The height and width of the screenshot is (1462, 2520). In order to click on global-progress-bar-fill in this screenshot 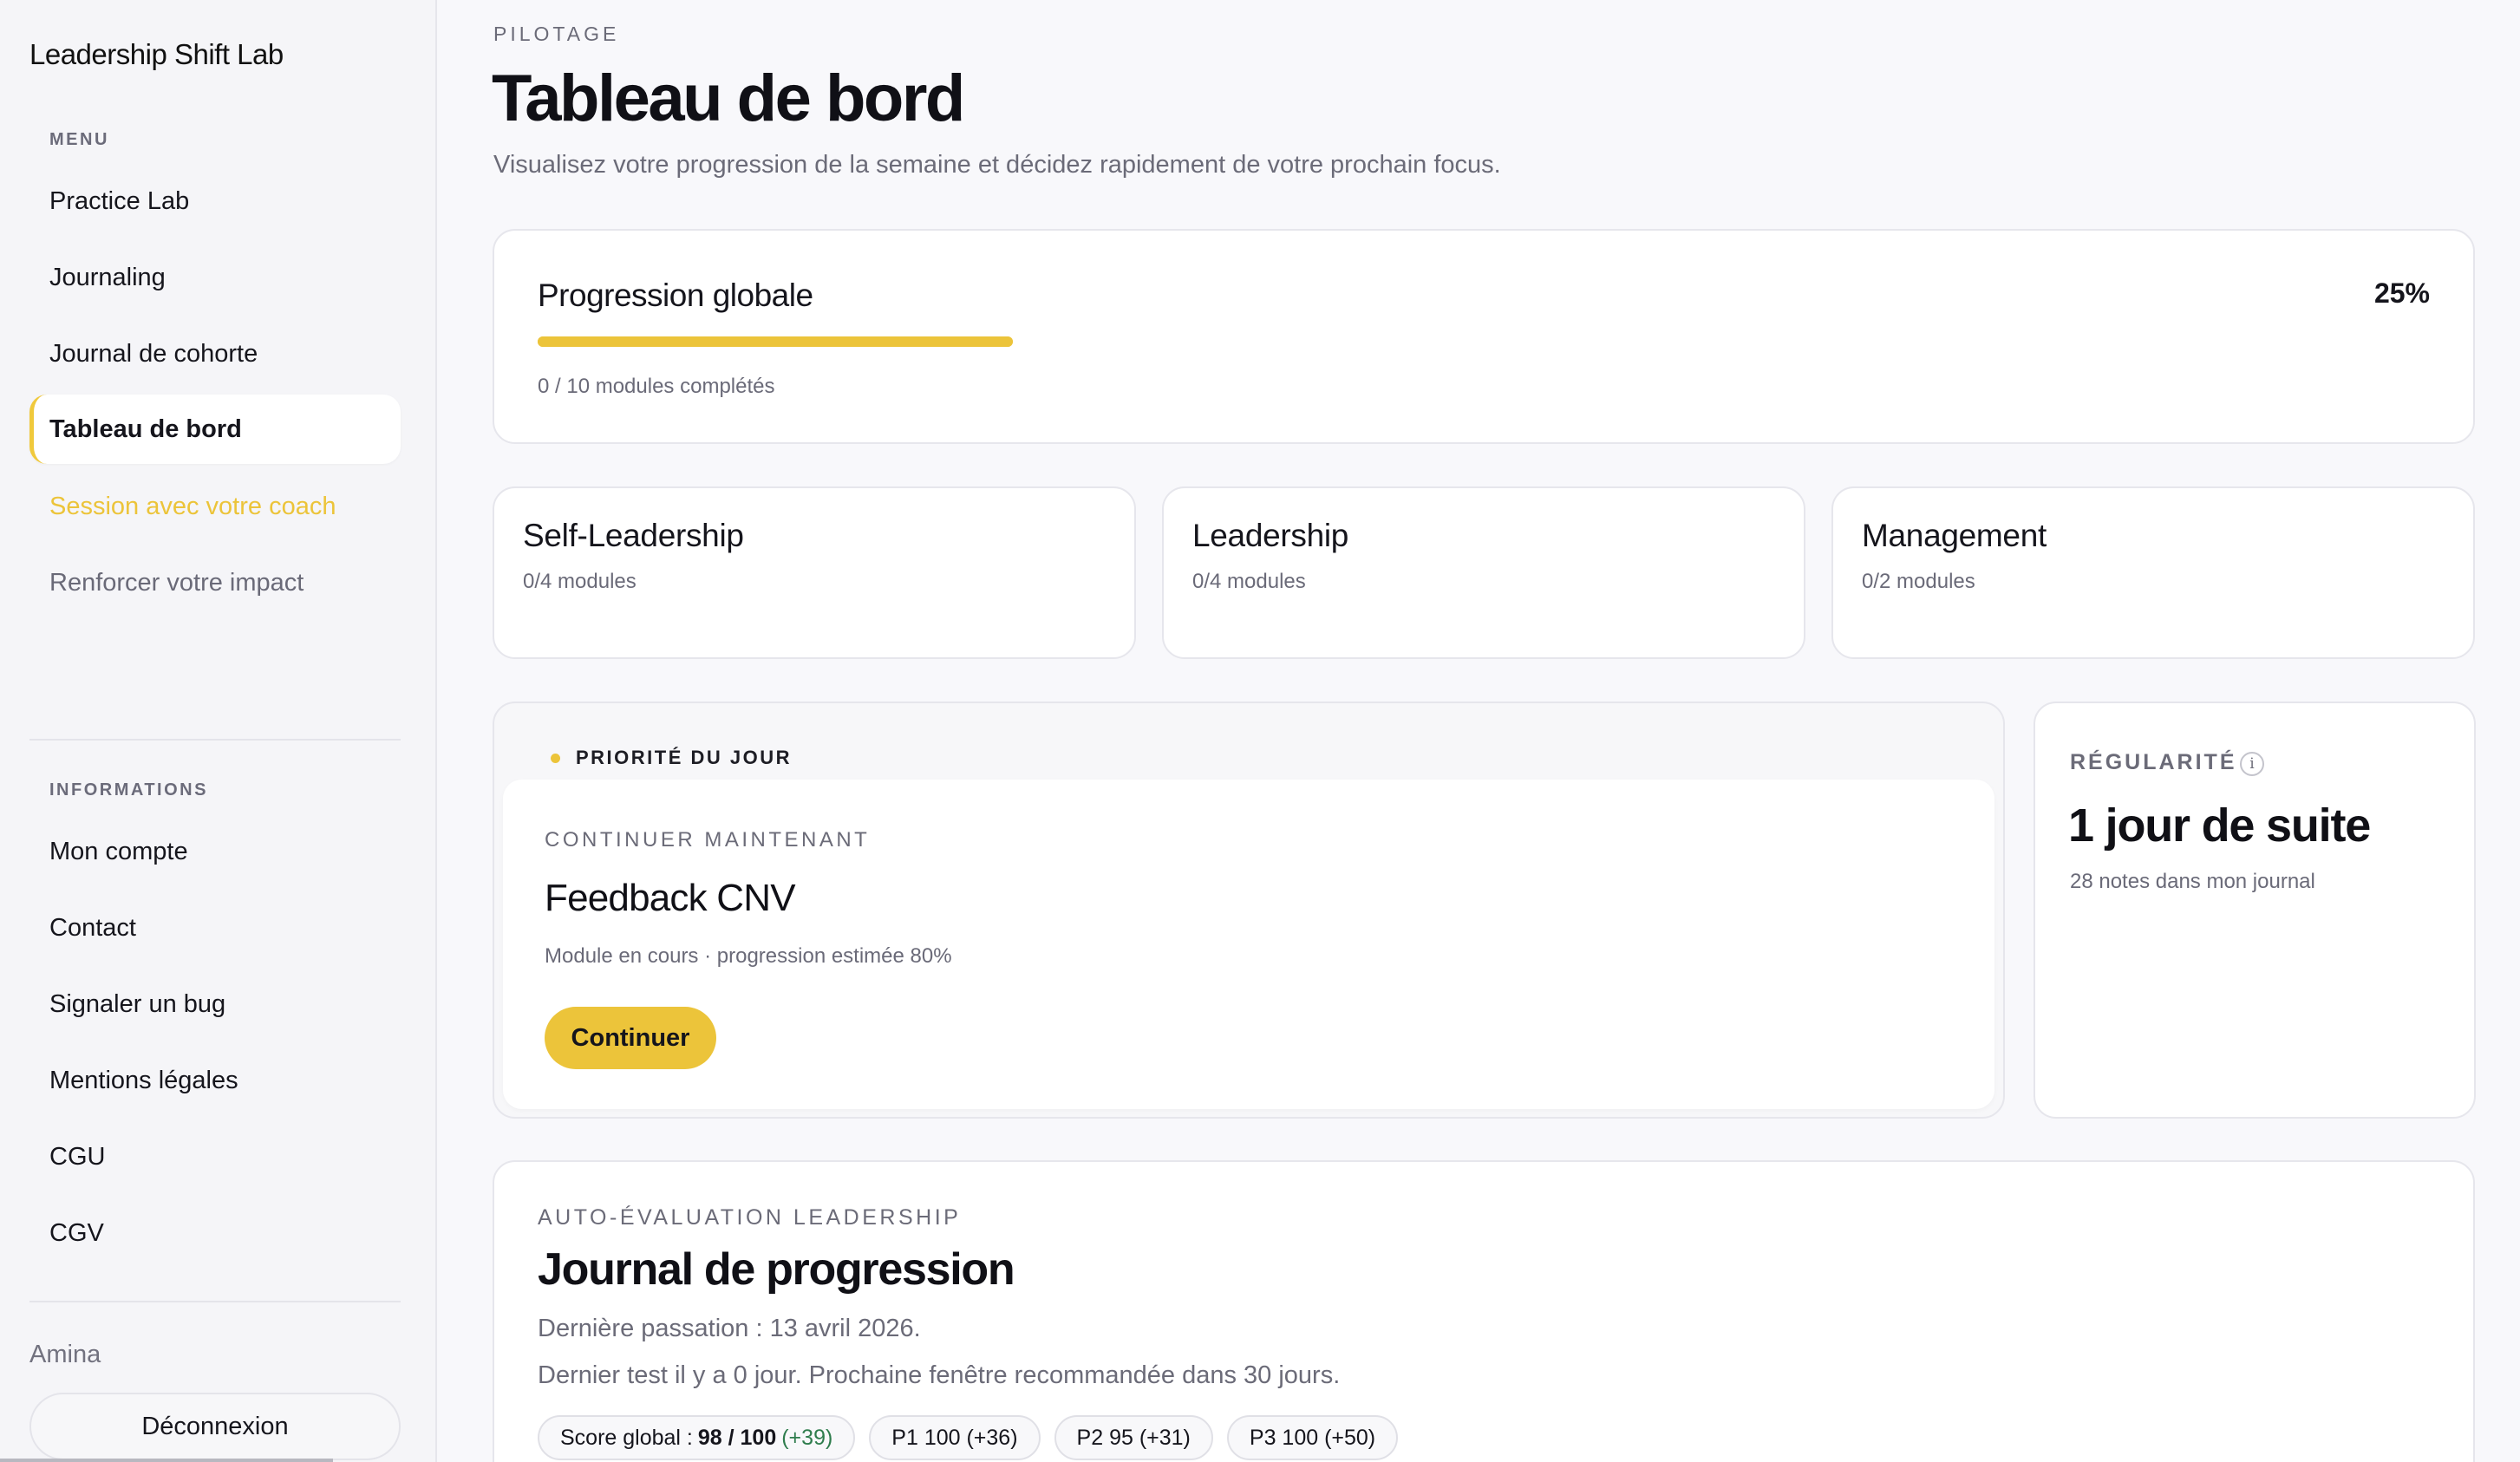, I will do `click(775, 341)`.